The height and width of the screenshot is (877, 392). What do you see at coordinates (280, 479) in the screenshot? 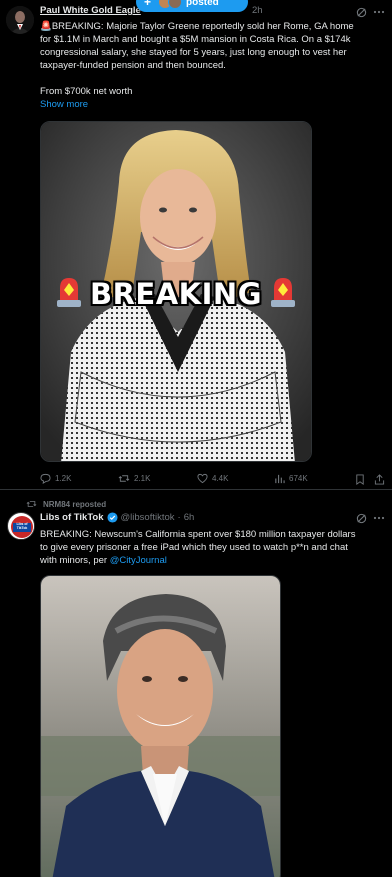
I see `views-icon` at bounding box center [280, 479].